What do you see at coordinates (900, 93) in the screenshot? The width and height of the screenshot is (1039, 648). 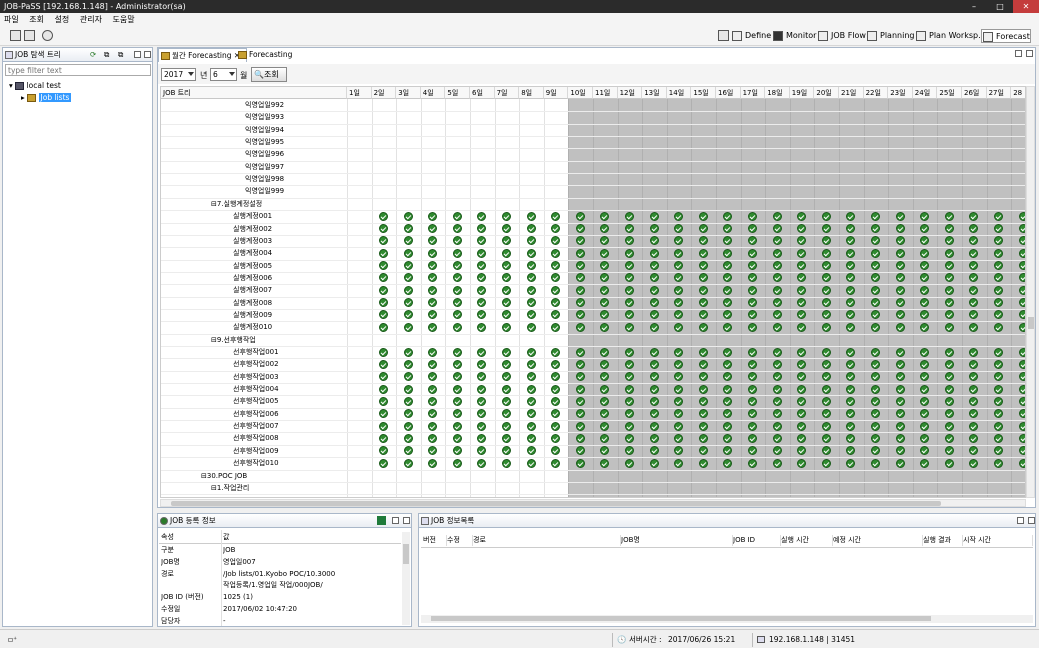 I see `day-column-header: 23일` at bounding box center [900, 93].